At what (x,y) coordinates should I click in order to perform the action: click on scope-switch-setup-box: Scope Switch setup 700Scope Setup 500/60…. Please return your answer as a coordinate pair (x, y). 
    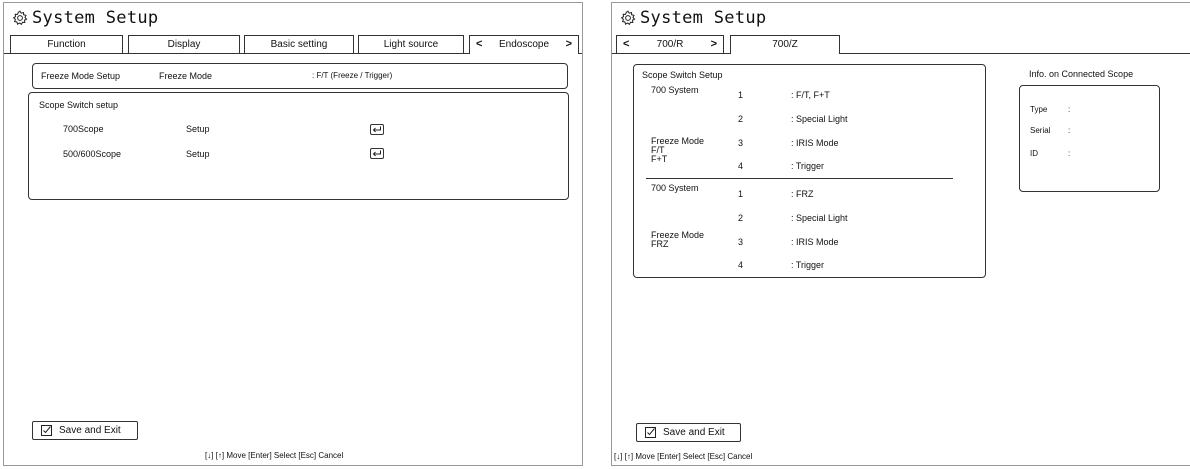
    Looking at the image, I should click on (298, 146).